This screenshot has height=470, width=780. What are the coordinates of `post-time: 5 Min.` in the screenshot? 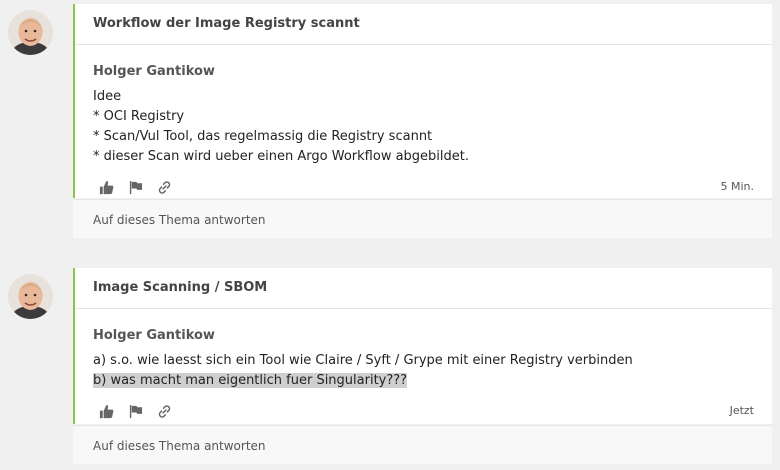 It's located at (737, 186).